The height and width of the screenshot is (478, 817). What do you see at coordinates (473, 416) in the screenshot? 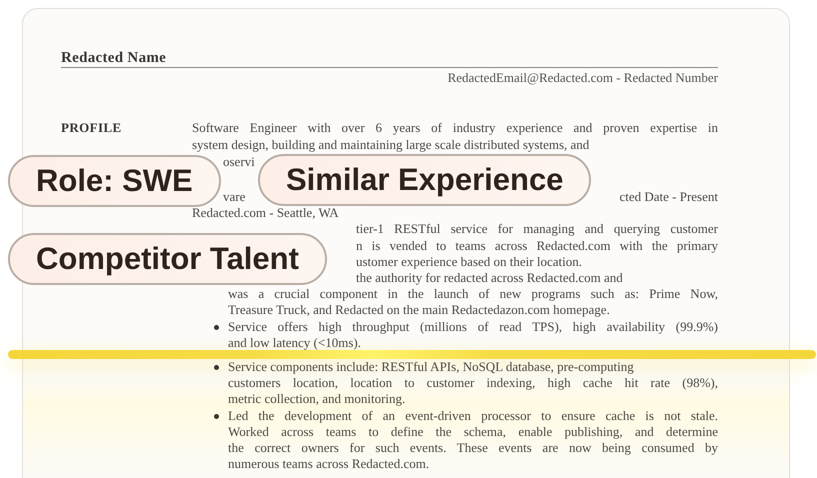
I see `resume-line: Led the development of an event-driven processor to ensure cache is not stale.` at bounding box center [473, 416].